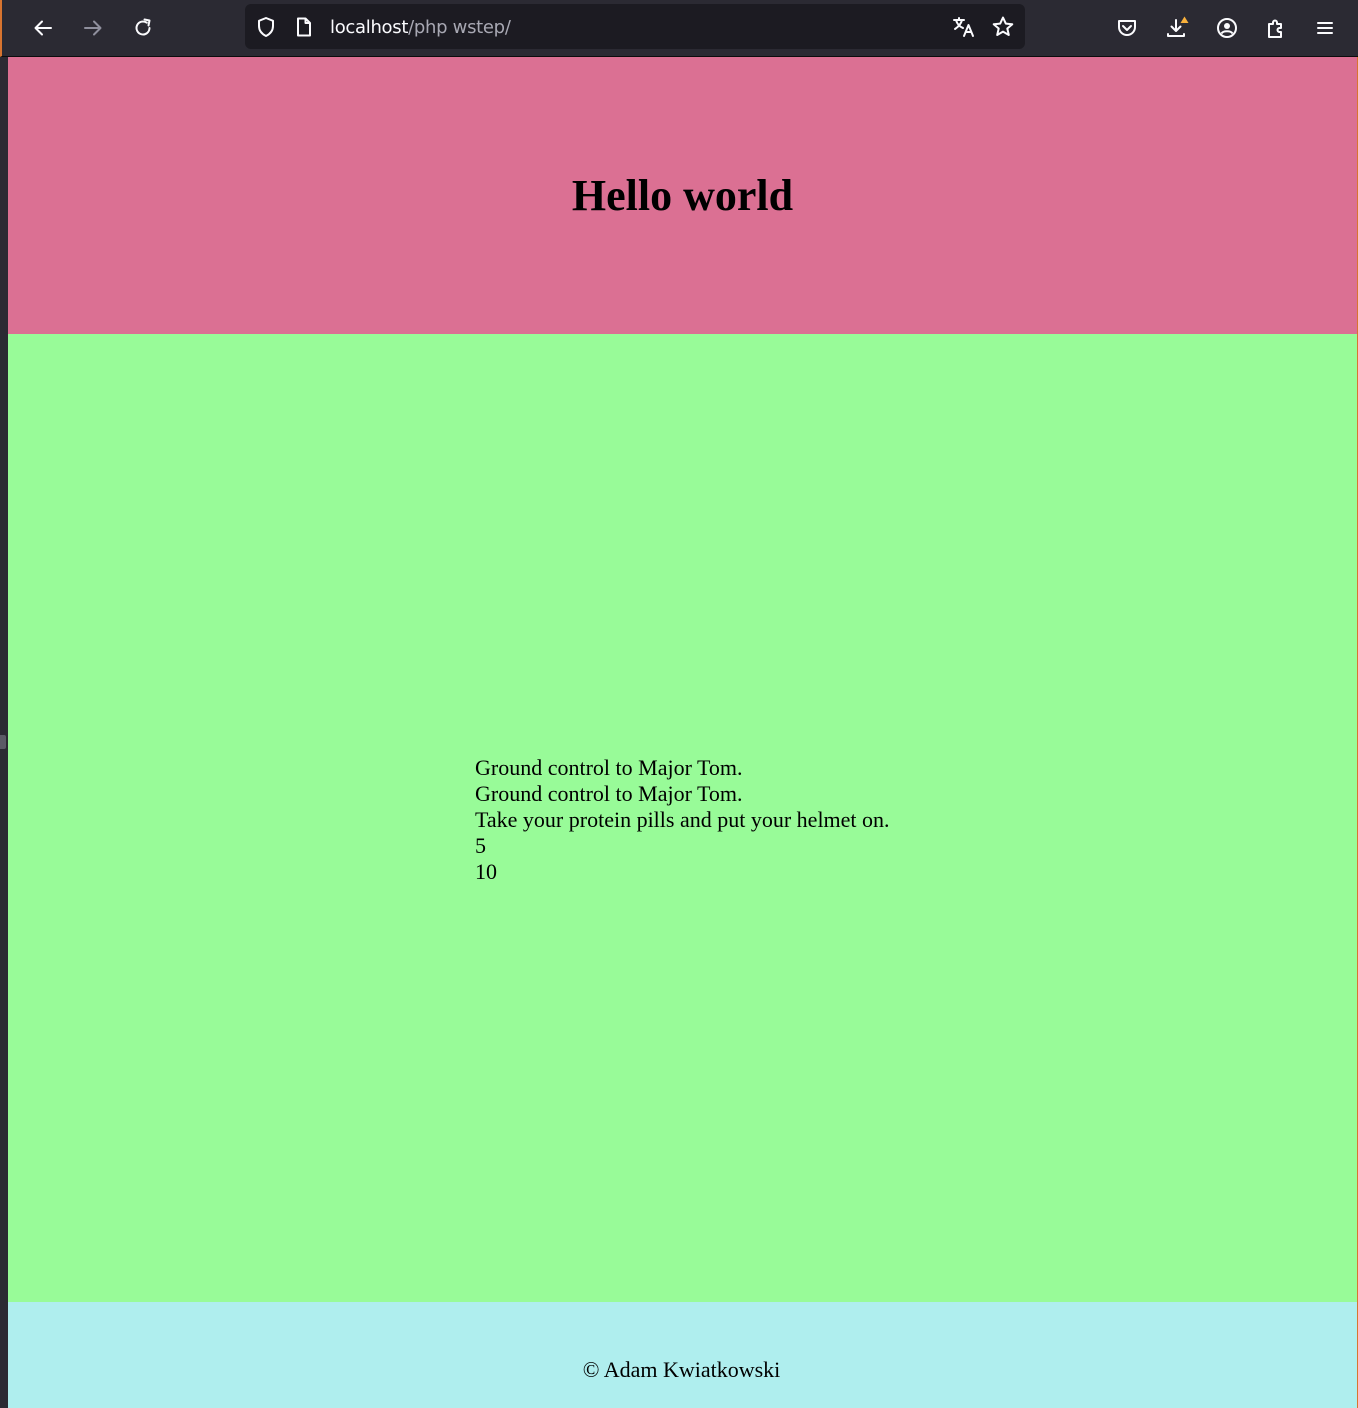 The height and width of the screenshot is (1408, 1358). Describe the element at coordinates (369, 27) in the screenshot. I see `url-host: localhost` at that location.